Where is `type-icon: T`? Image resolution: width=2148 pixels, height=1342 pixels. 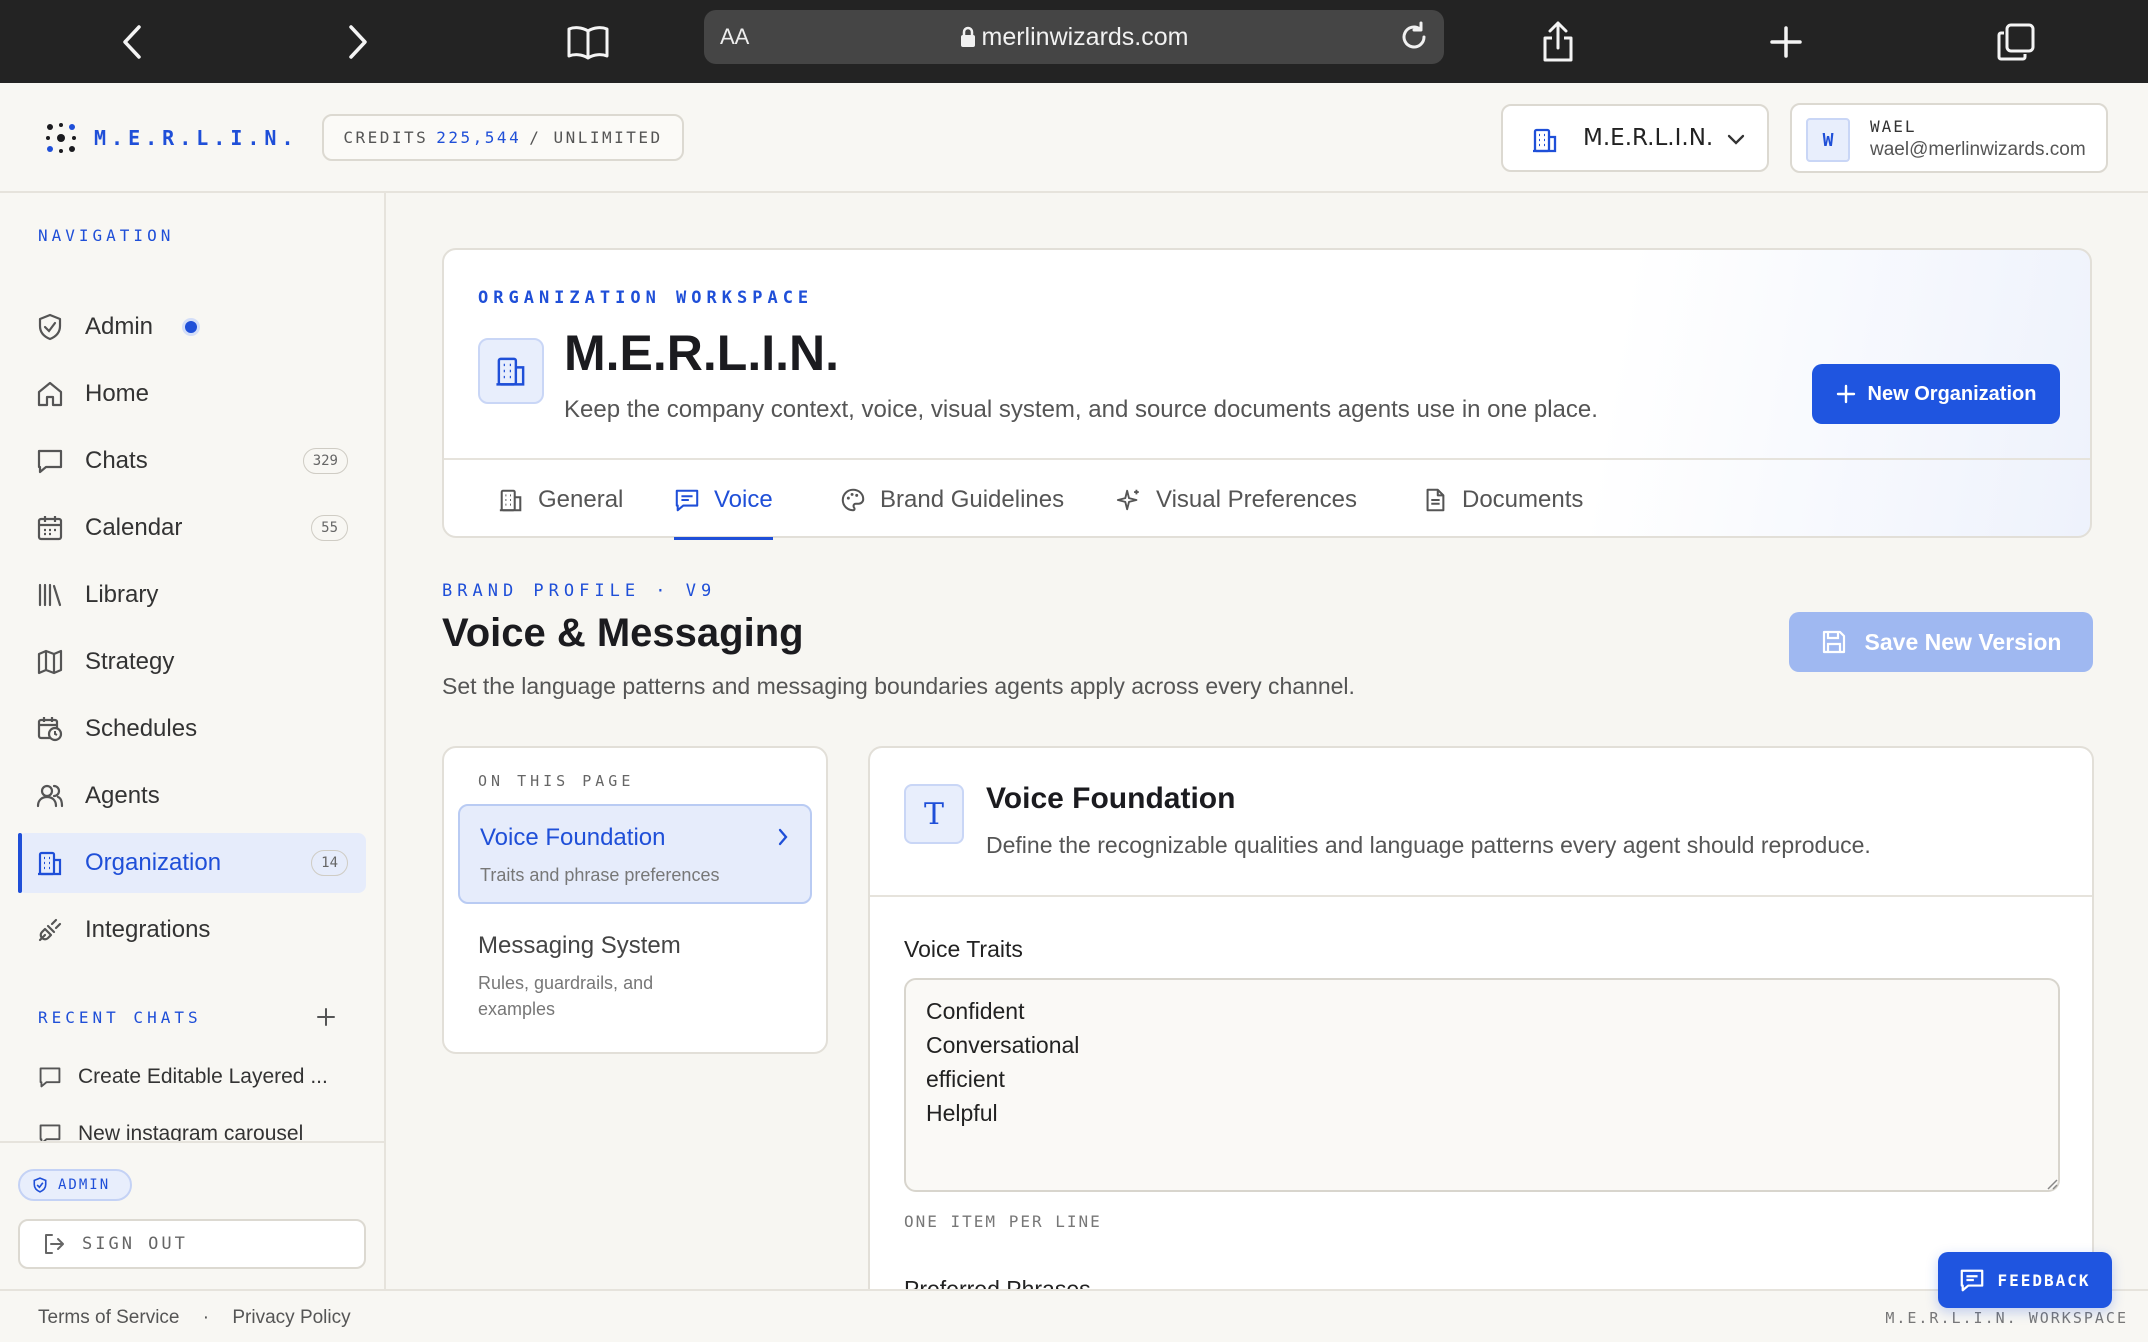 type-icon: T is located at coordinates (934, 814).